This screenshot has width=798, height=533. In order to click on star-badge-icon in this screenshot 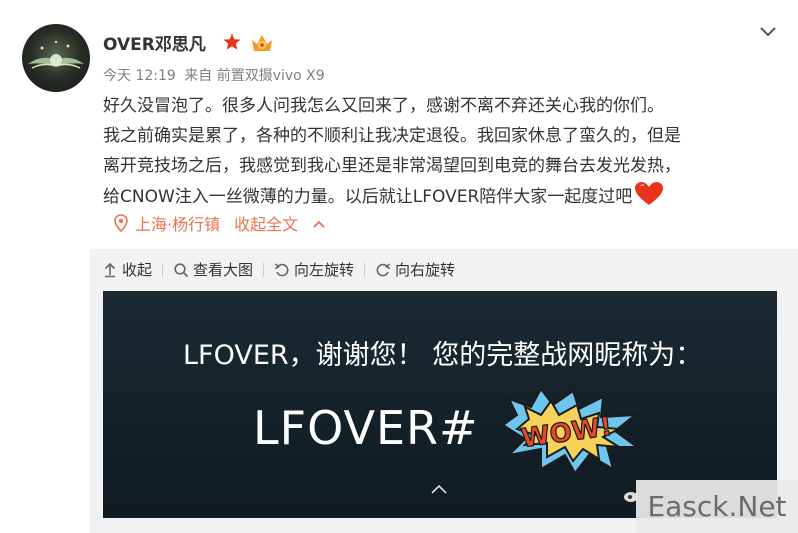, I will do `click(232, 44)`.